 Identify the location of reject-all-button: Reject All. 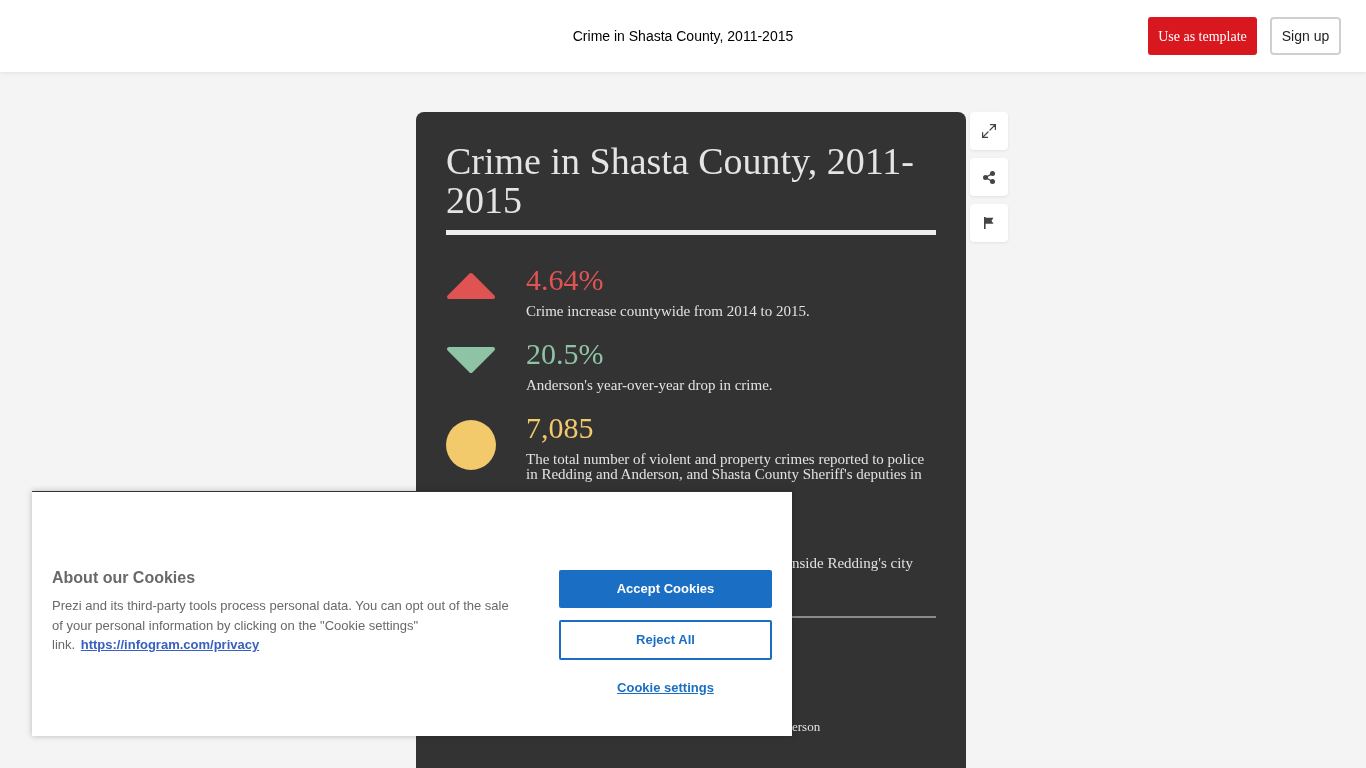
(665, 640).